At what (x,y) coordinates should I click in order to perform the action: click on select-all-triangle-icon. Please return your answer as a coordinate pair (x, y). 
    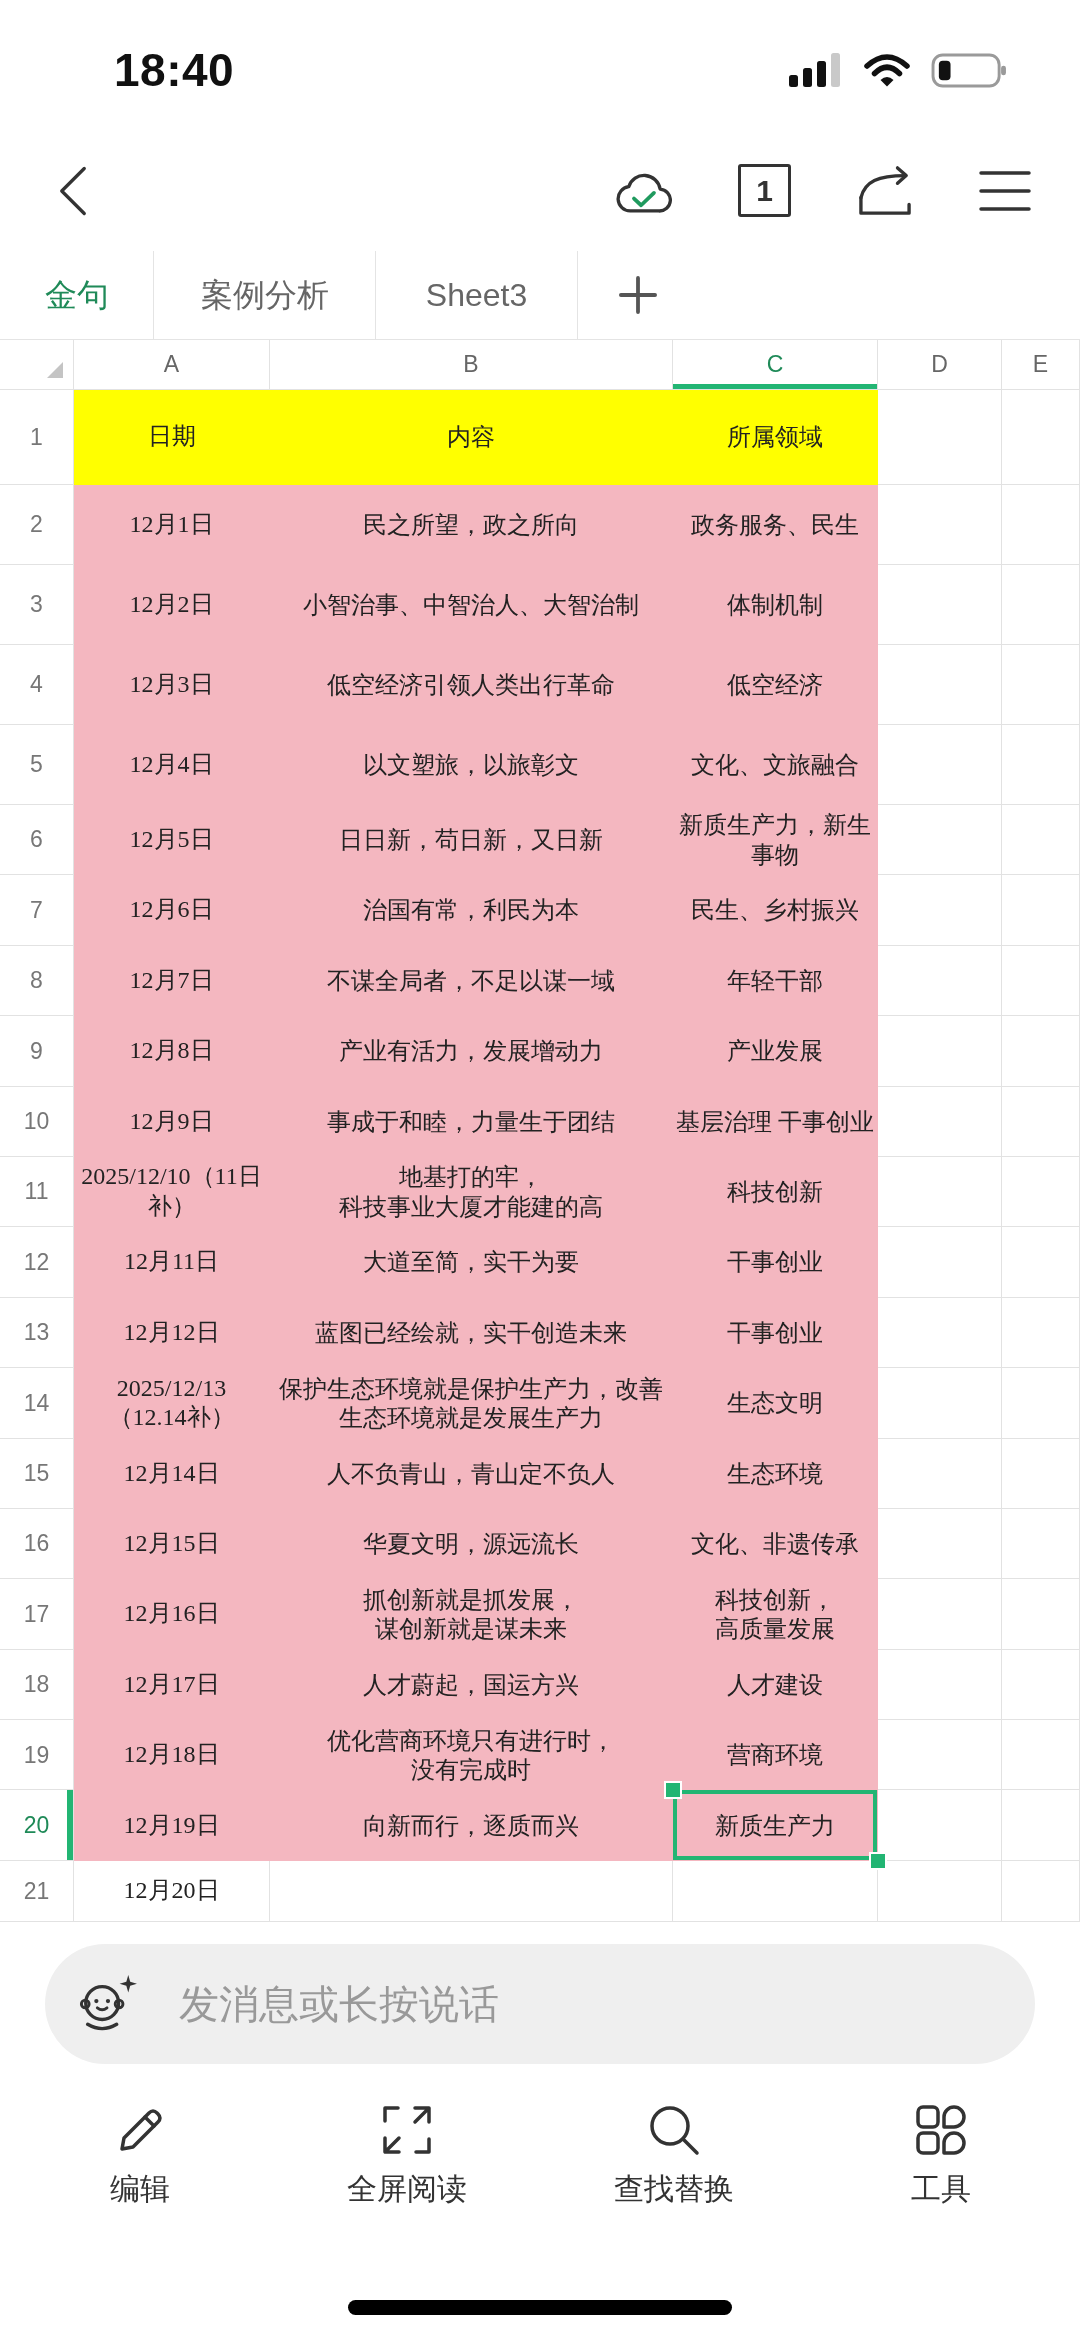
    Looking at the image, I should click on (55, 370).